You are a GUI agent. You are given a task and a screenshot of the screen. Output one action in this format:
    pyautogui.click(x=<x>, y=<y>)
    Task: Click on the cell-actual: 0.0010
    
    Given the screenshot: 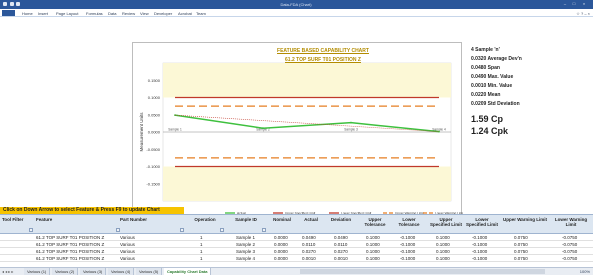 What is the action you would take?
    pyautogui.click(x=309, y=258)
    